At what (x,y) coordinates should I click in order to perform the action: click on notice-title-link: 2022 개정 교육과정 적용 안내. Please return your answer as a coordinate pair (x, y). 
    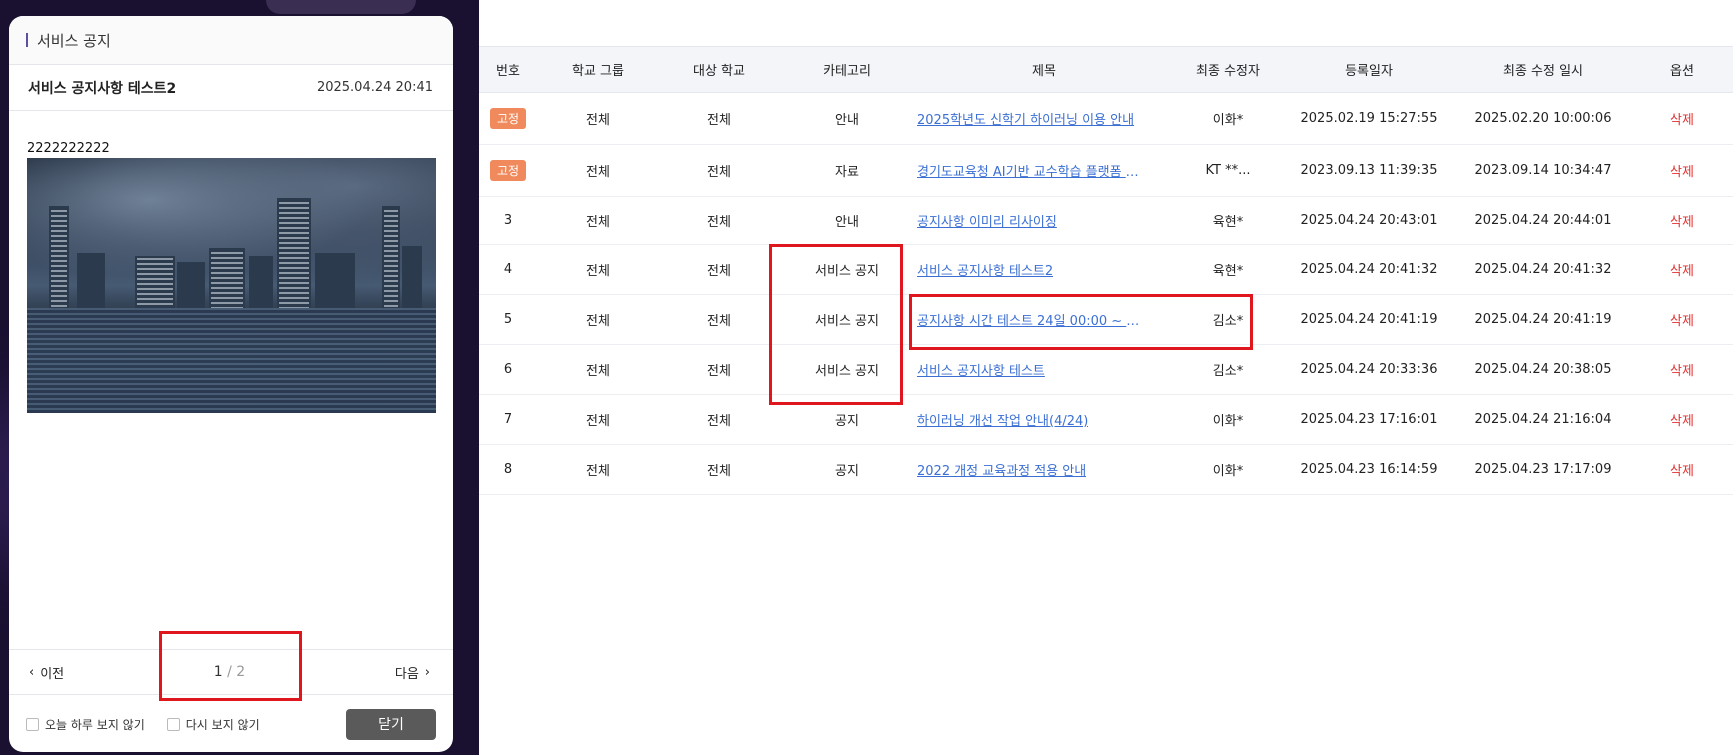
    Looking at the image, I should click on (1001, 469).